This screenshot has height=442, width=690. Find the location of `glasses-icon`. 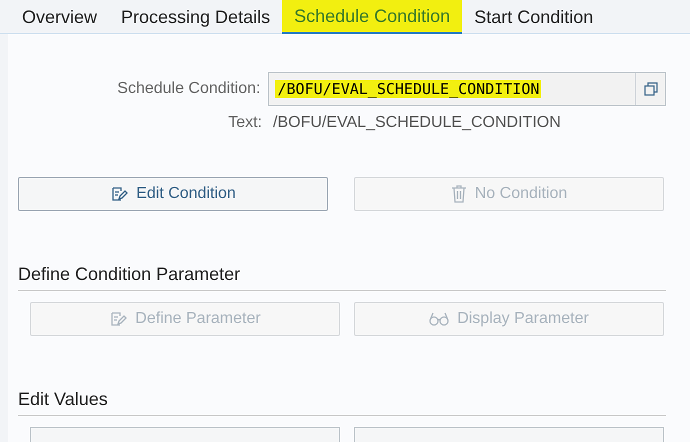

glasses-icon is located at coordinates (439, 319).